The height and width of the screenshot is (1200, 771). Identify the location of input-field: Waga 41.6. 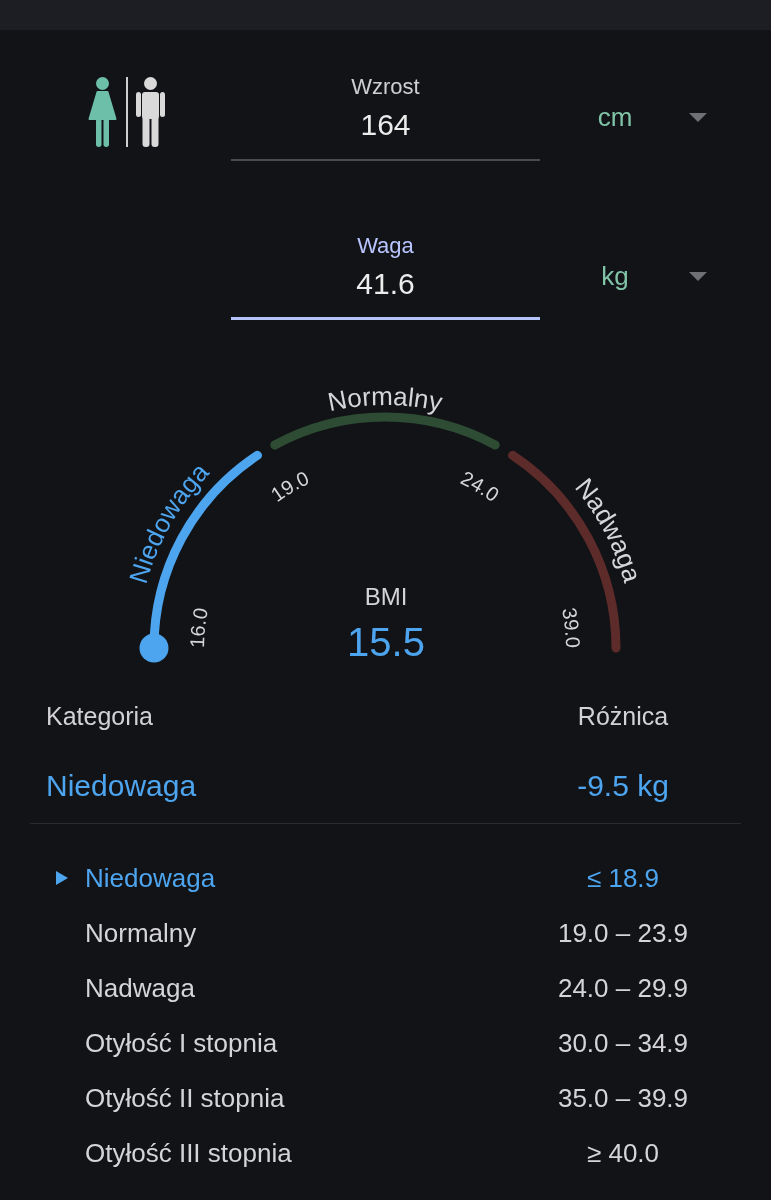
(385, 276).